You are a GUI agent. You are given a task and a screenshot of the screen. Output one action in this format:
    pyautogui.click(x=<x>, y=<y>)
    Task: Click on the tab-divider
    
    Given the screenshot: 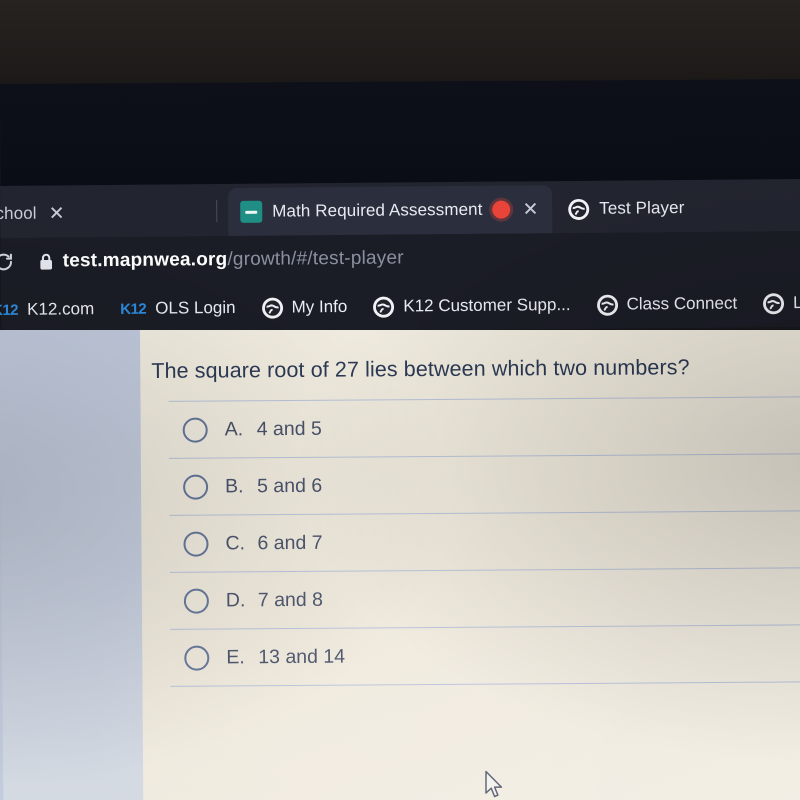 What is the action you would take?
    pyautogui.click(x=217, y=211)
    